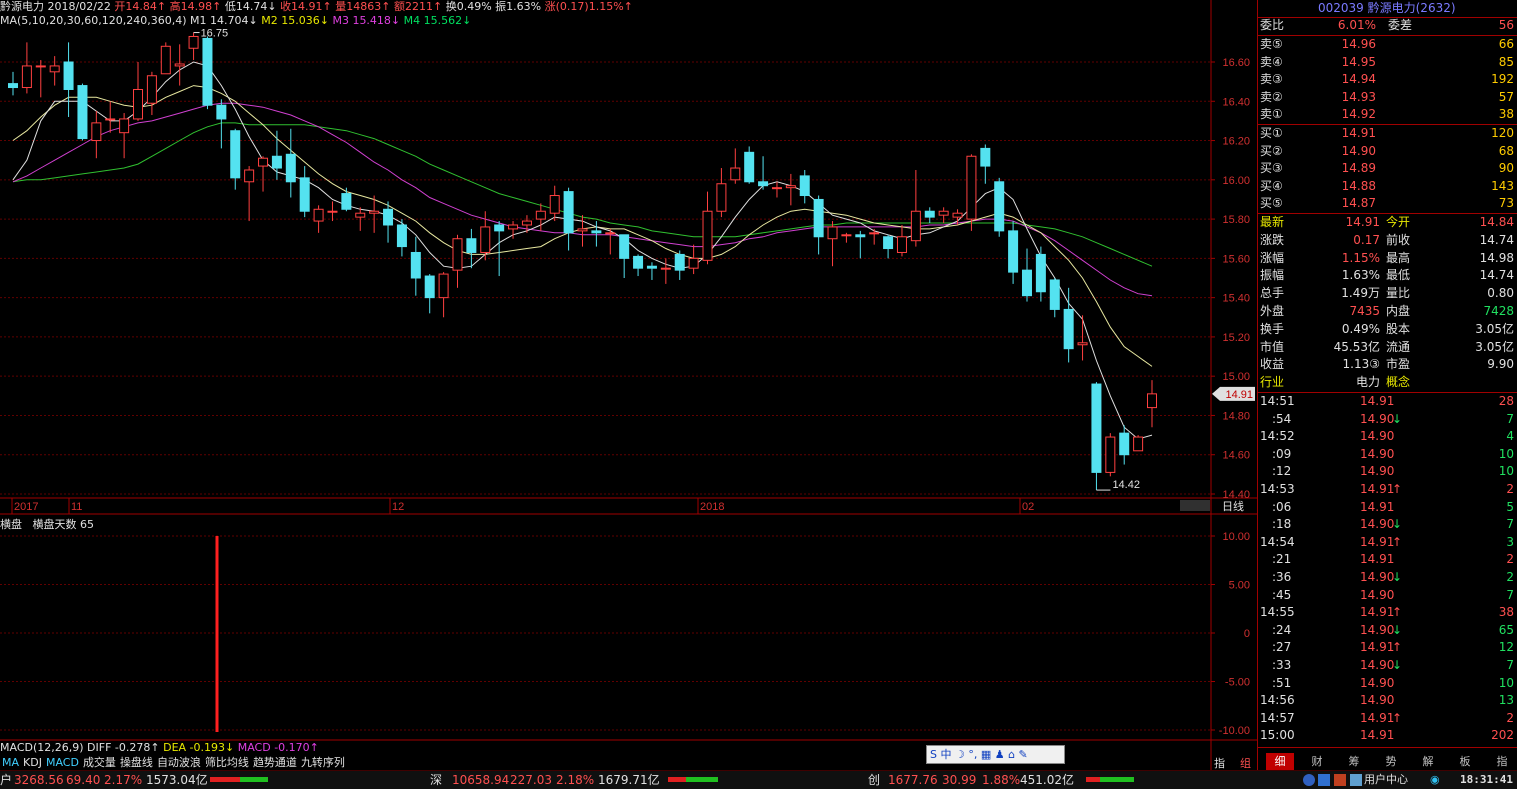  What do you see at coordinates (1387, 44) in the screenshot?
I see `ask-row: 卖⑤ 14.96 66` at bounding box center [1387, 44].